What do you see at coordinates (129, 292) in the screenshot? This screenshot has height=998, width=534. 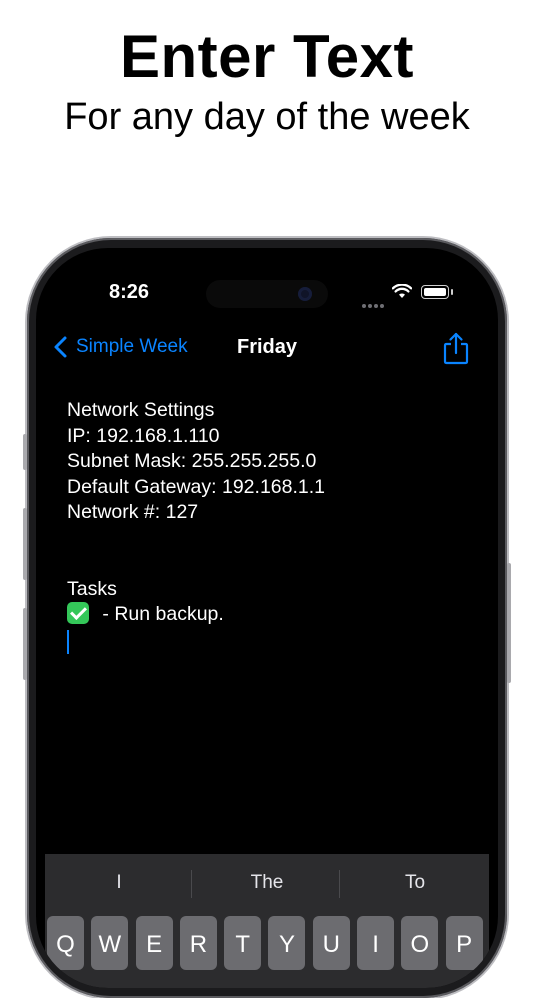 I see `status-time: 8:26` at bounding box center [129, 292].